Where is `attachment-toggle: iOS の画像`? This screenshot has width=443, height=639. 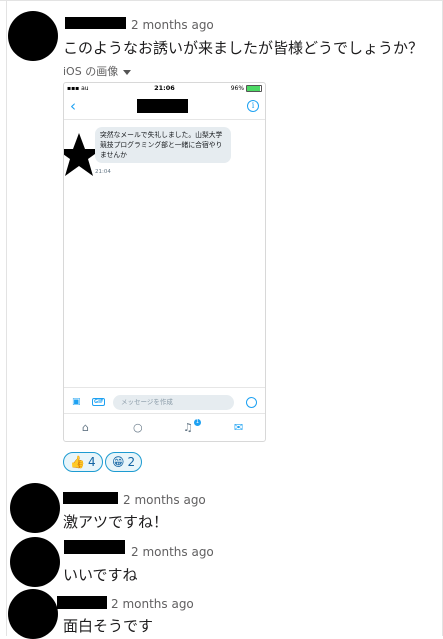 attachment-toggle: iOS の画像 is located at coordinates (97, 71).